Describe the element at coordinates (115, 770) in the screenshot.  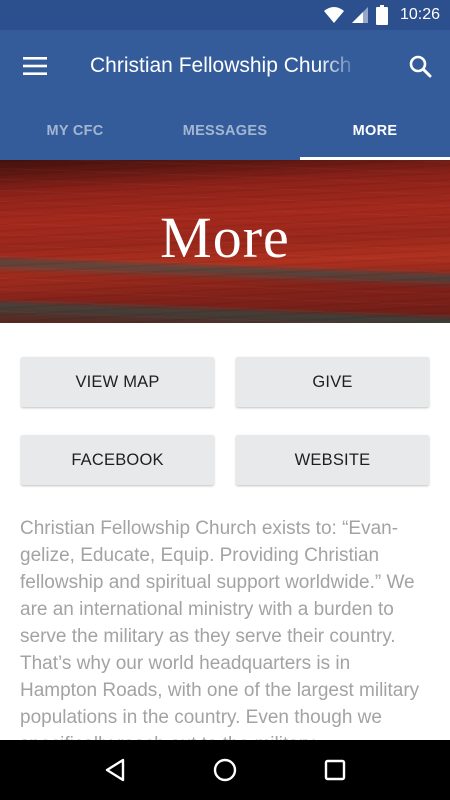
I see `back-icon` at that location.